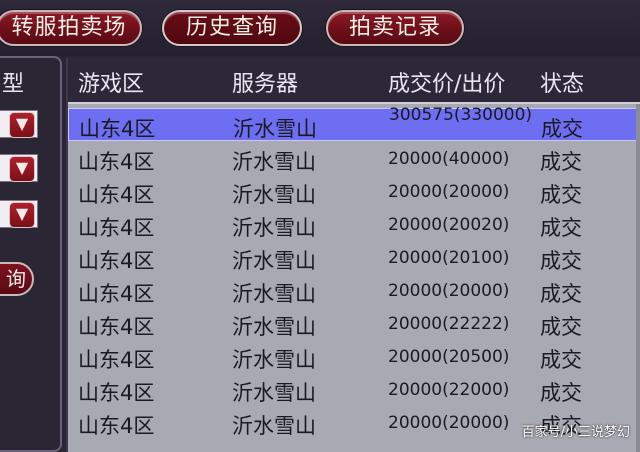 Image resolution: width=640 pixels, height=452 pixels. What do you see at coordinates (575, 432) in the screenshot?
I see `watermark-text: 百家号/小三说梦幻` at bounding box center [575, 432].